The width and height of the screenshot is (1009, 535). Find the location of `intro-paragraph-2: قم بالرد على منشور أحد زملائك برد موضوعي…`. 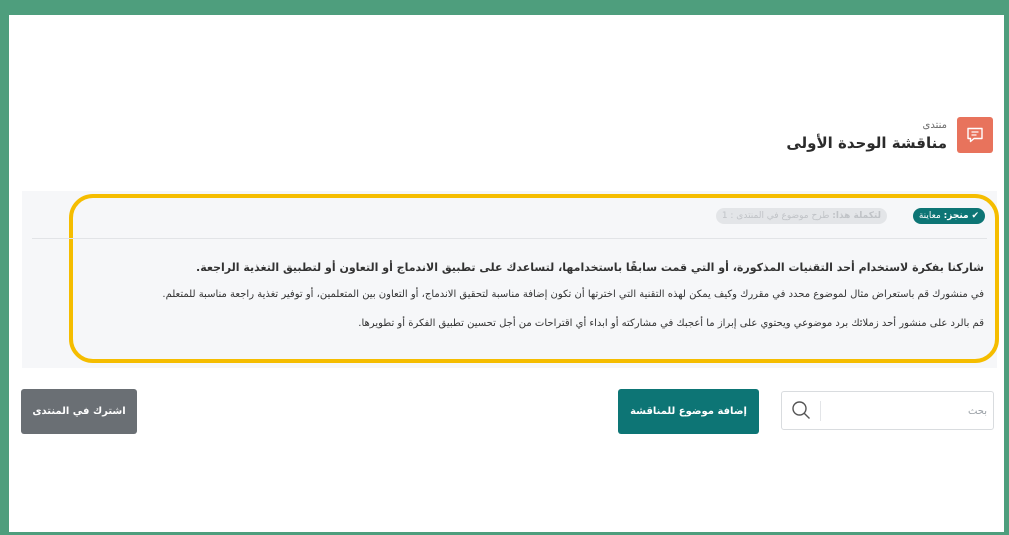

intro-paragraph-2: قم بالرد على منشور أحد زملائك برد موضوعي… is located at coordinates (671, 323).